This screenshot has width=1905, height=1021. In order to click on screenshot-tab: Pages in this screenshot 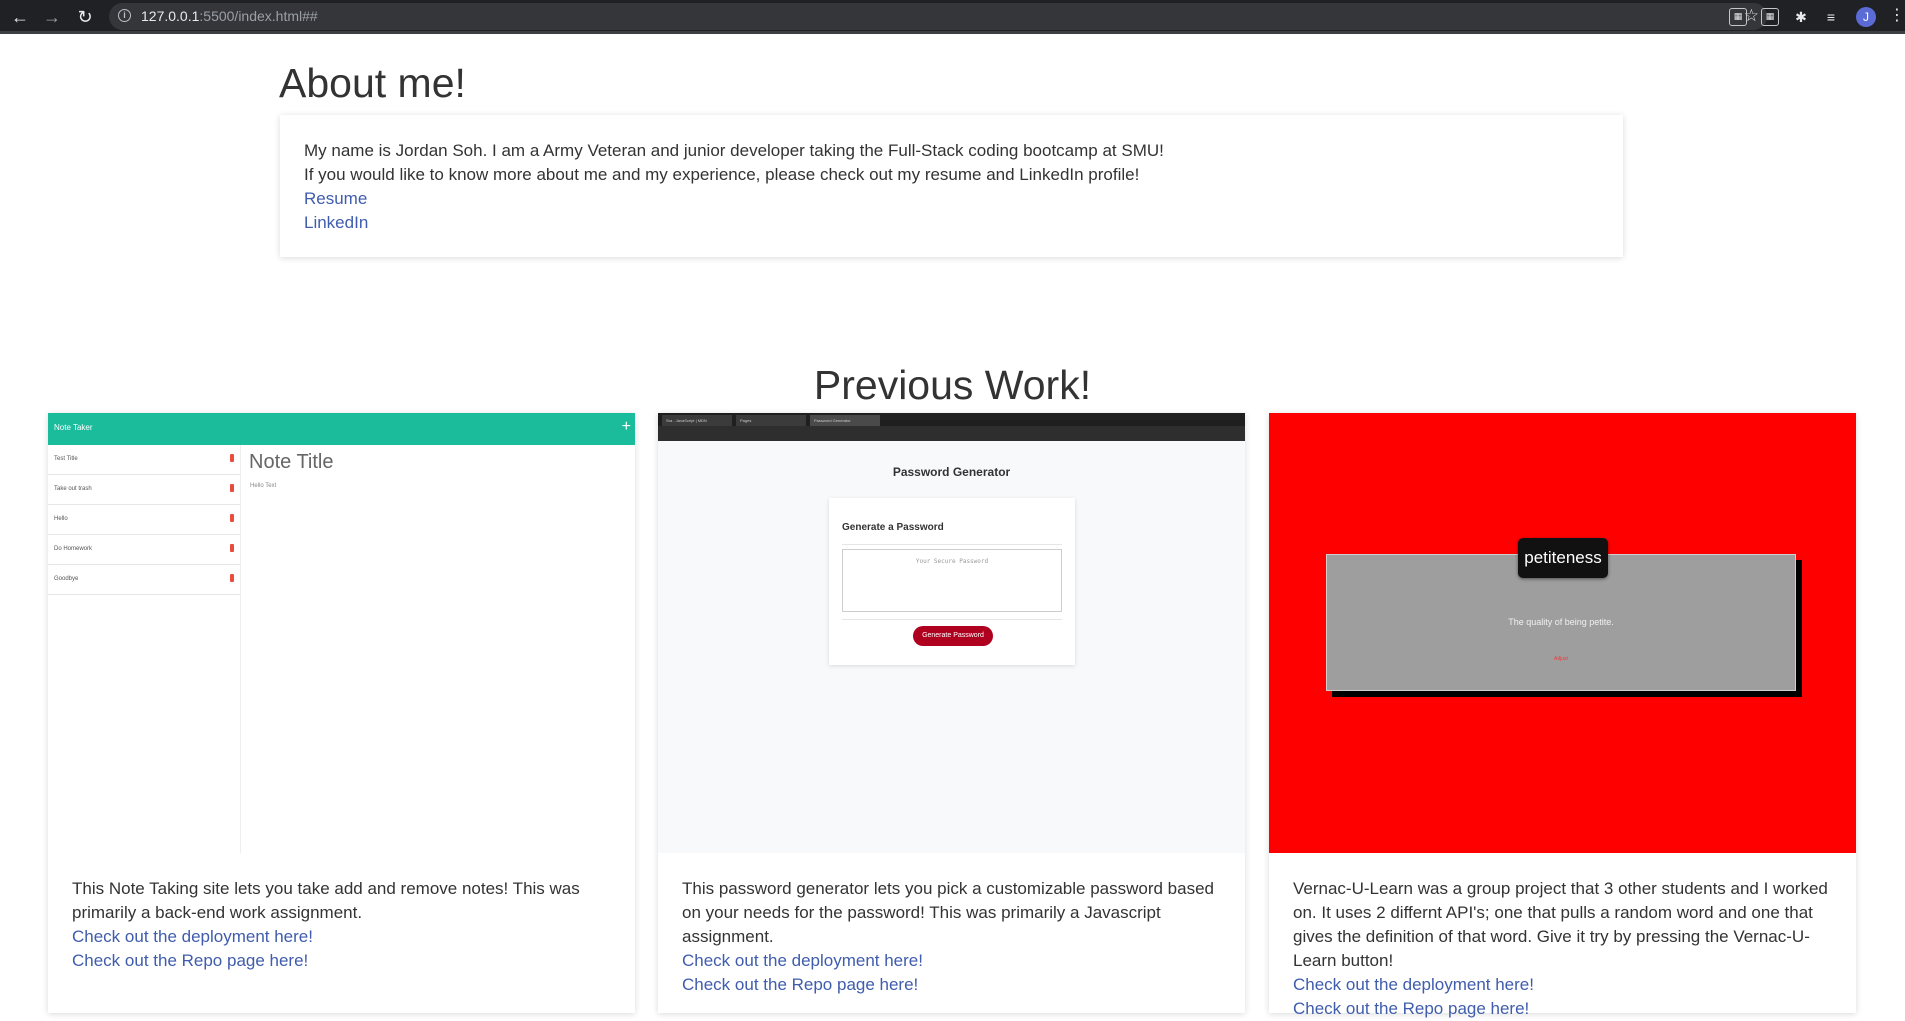, I will do `click(771, 420)`.